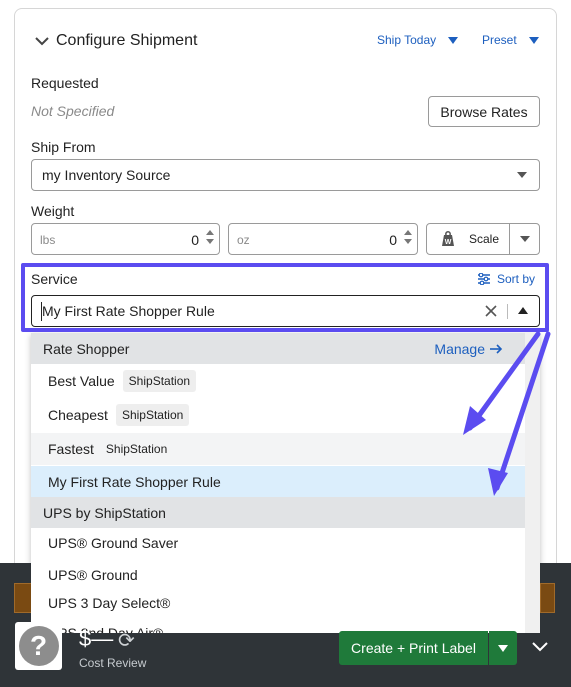  I want to click on ship-today-dropdown: Ship Today, so click(418, 40).